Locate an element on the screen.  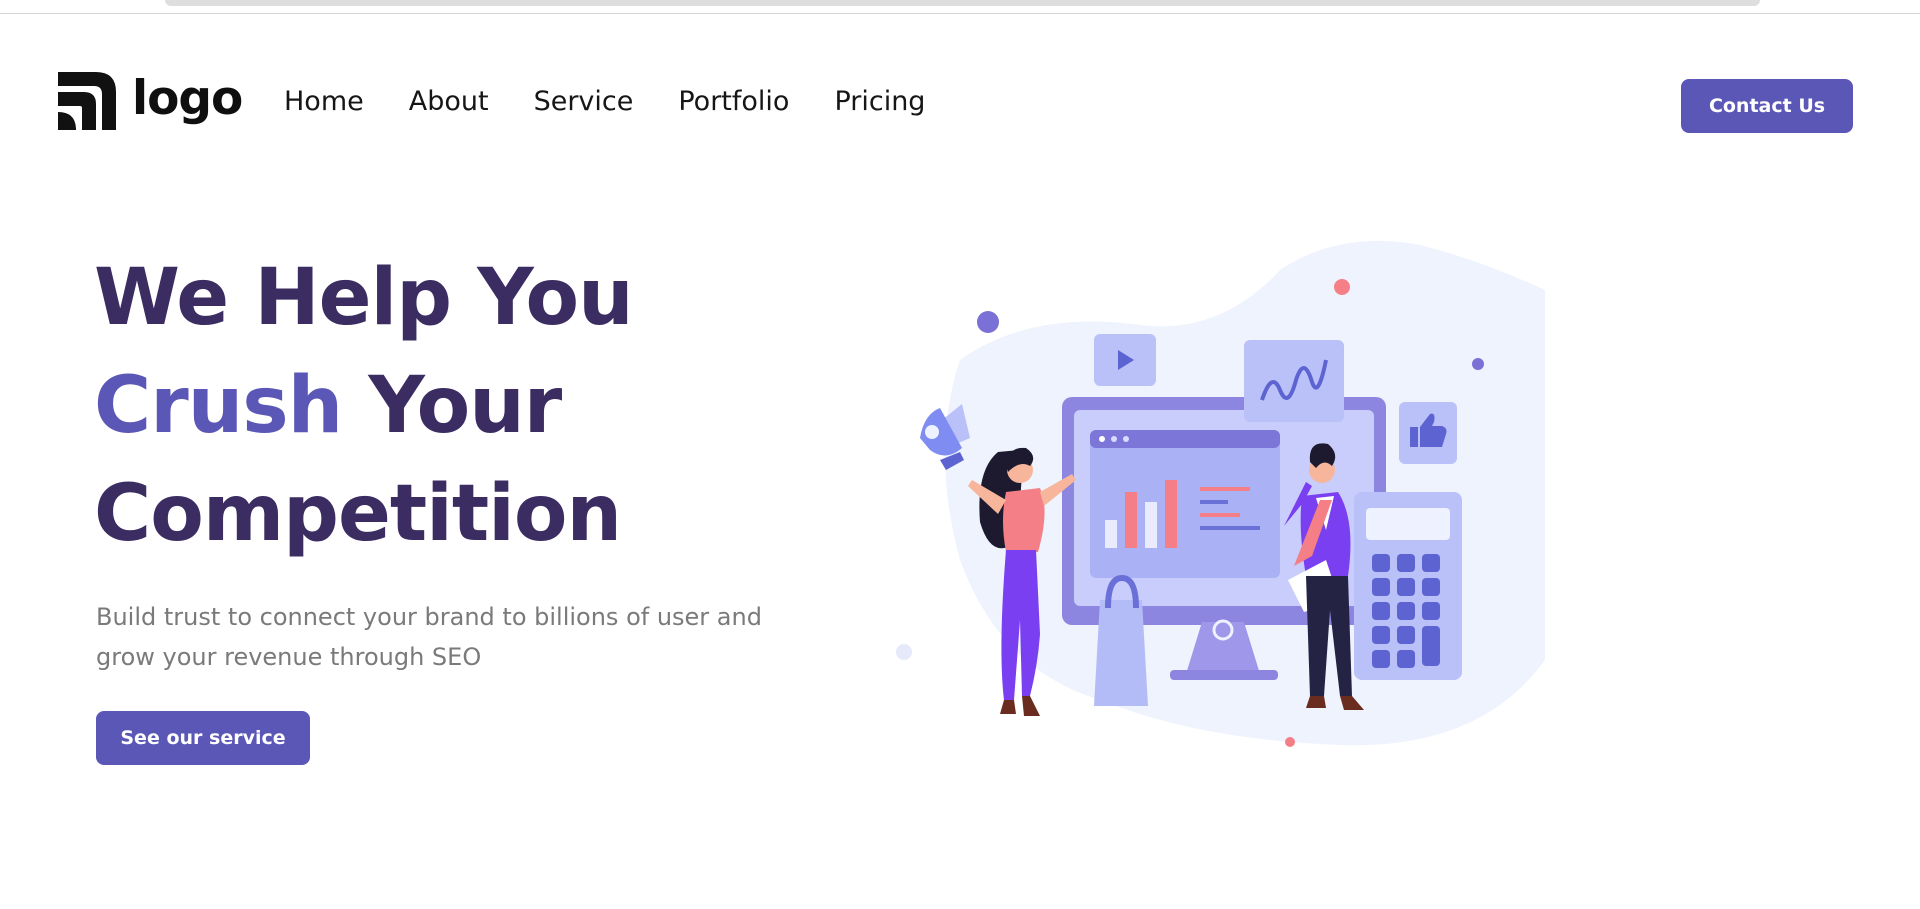
hero-title-accent: Crush is located at coordinates (218, 406).